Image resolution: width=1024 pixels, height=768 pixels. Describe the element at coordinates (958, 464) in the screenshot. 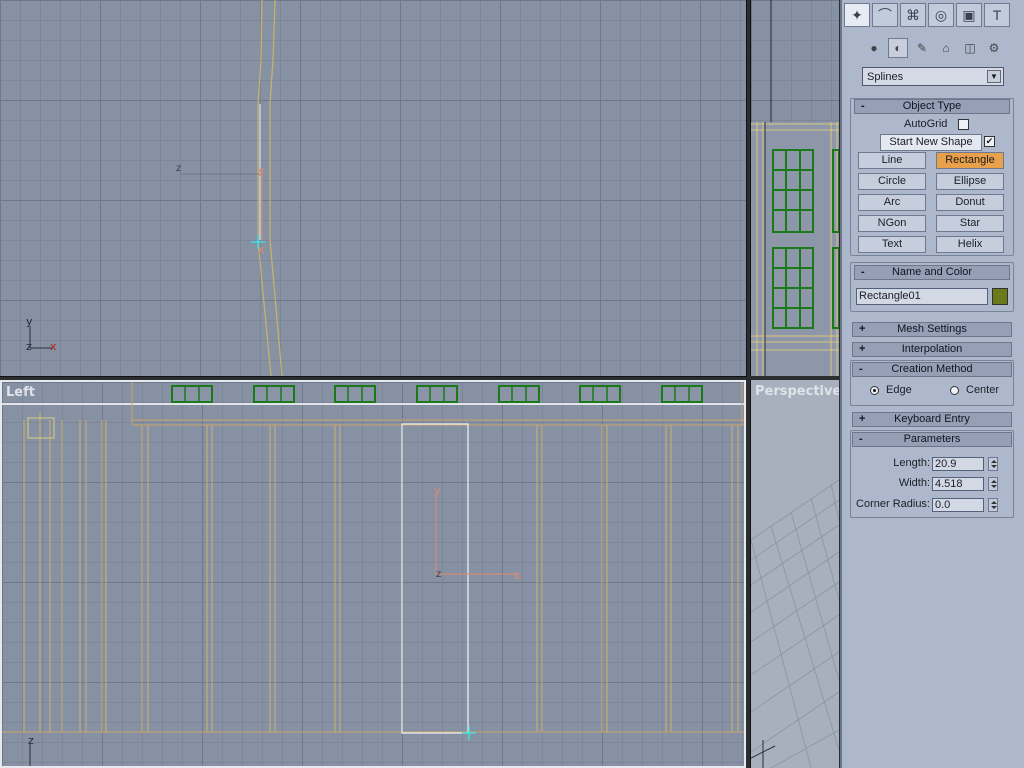

I see `length-input: 20.9` at that location.